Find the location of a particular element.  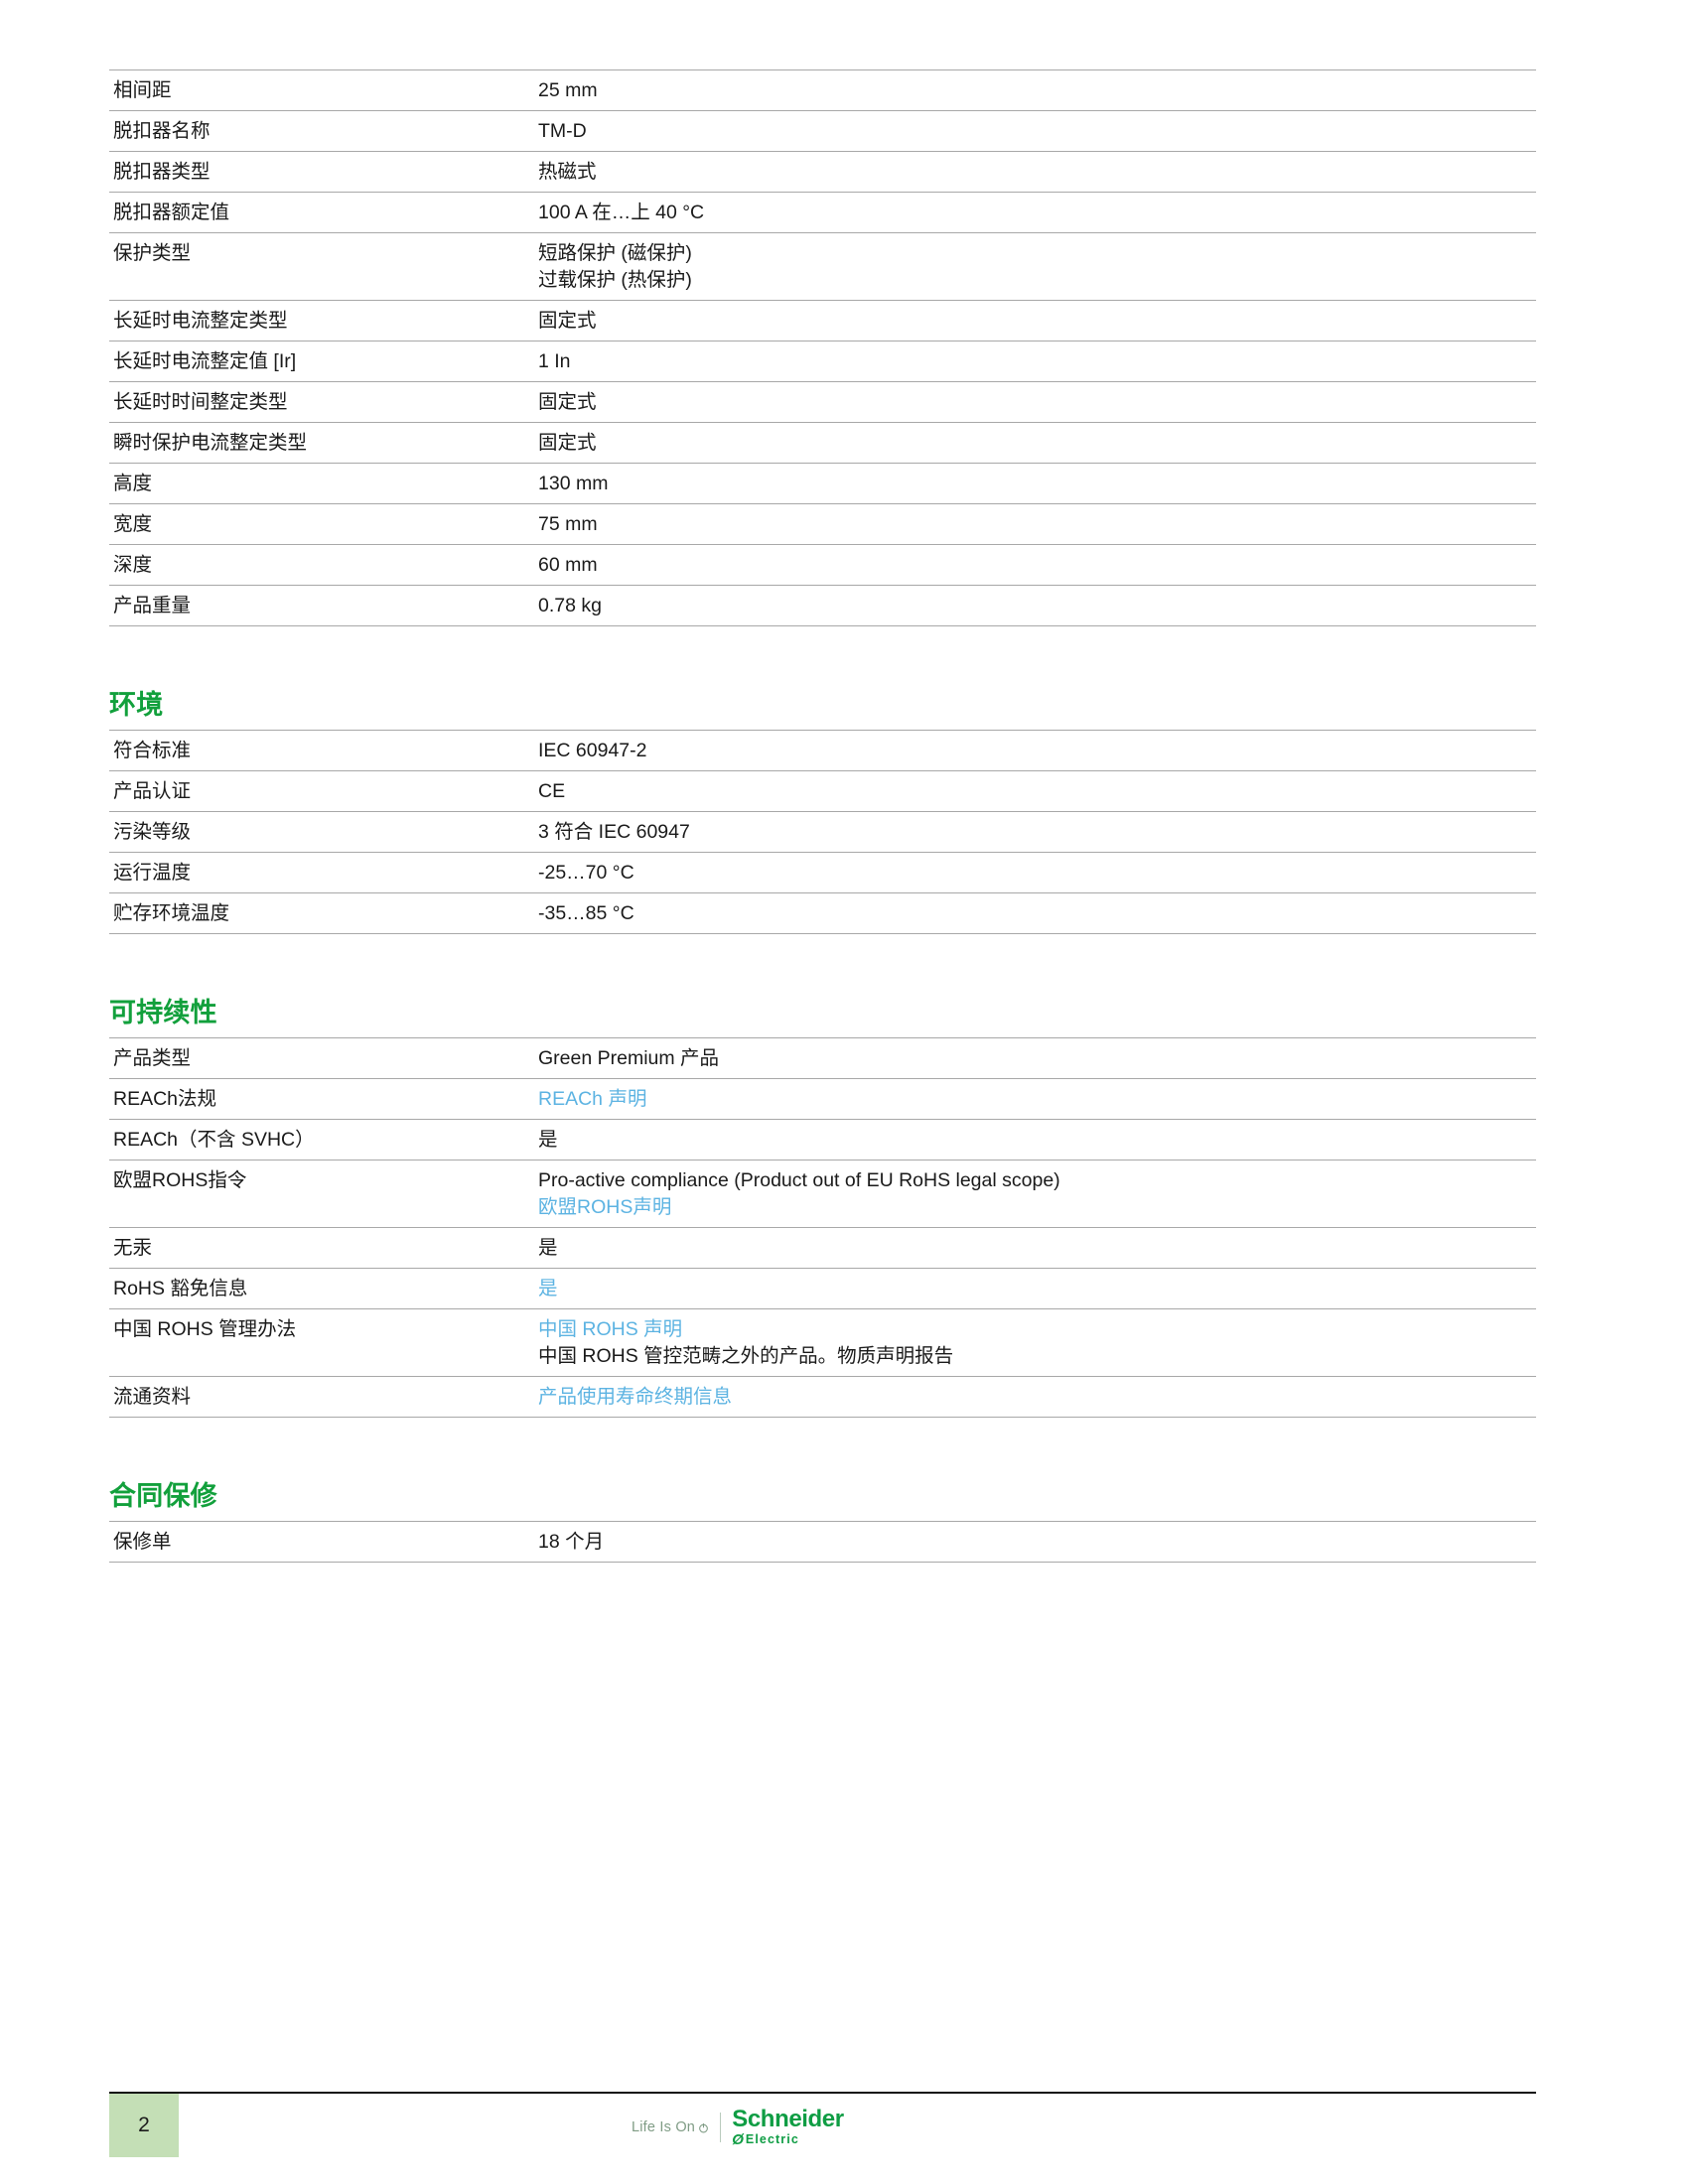

spec-value-line: 是 is located at coordinates (548, 1248).